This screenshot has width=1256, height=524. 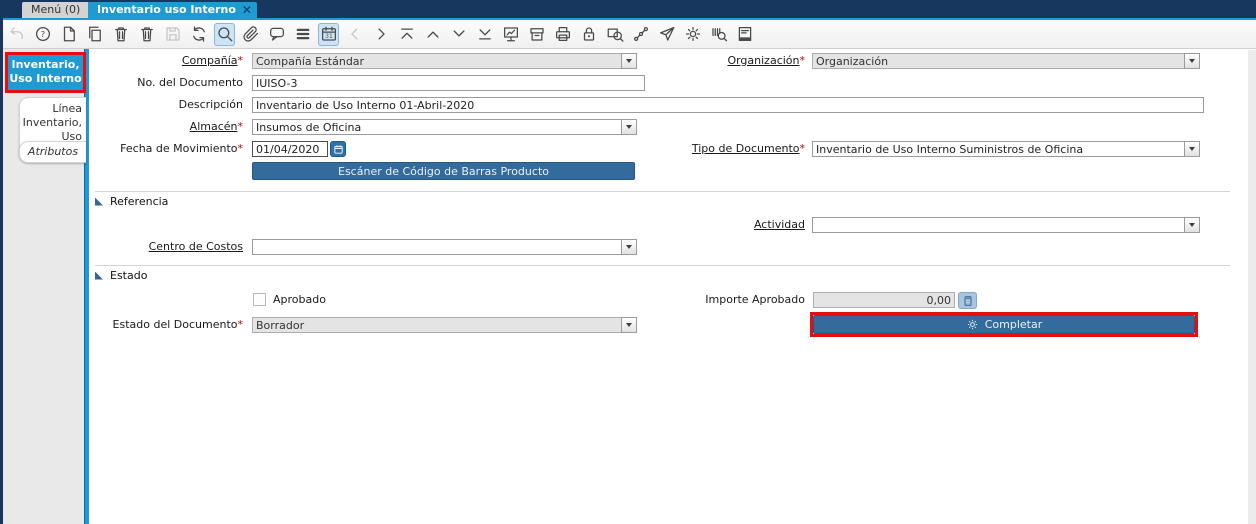 I want to click on refresh-icon, so click(x=198, y=34).